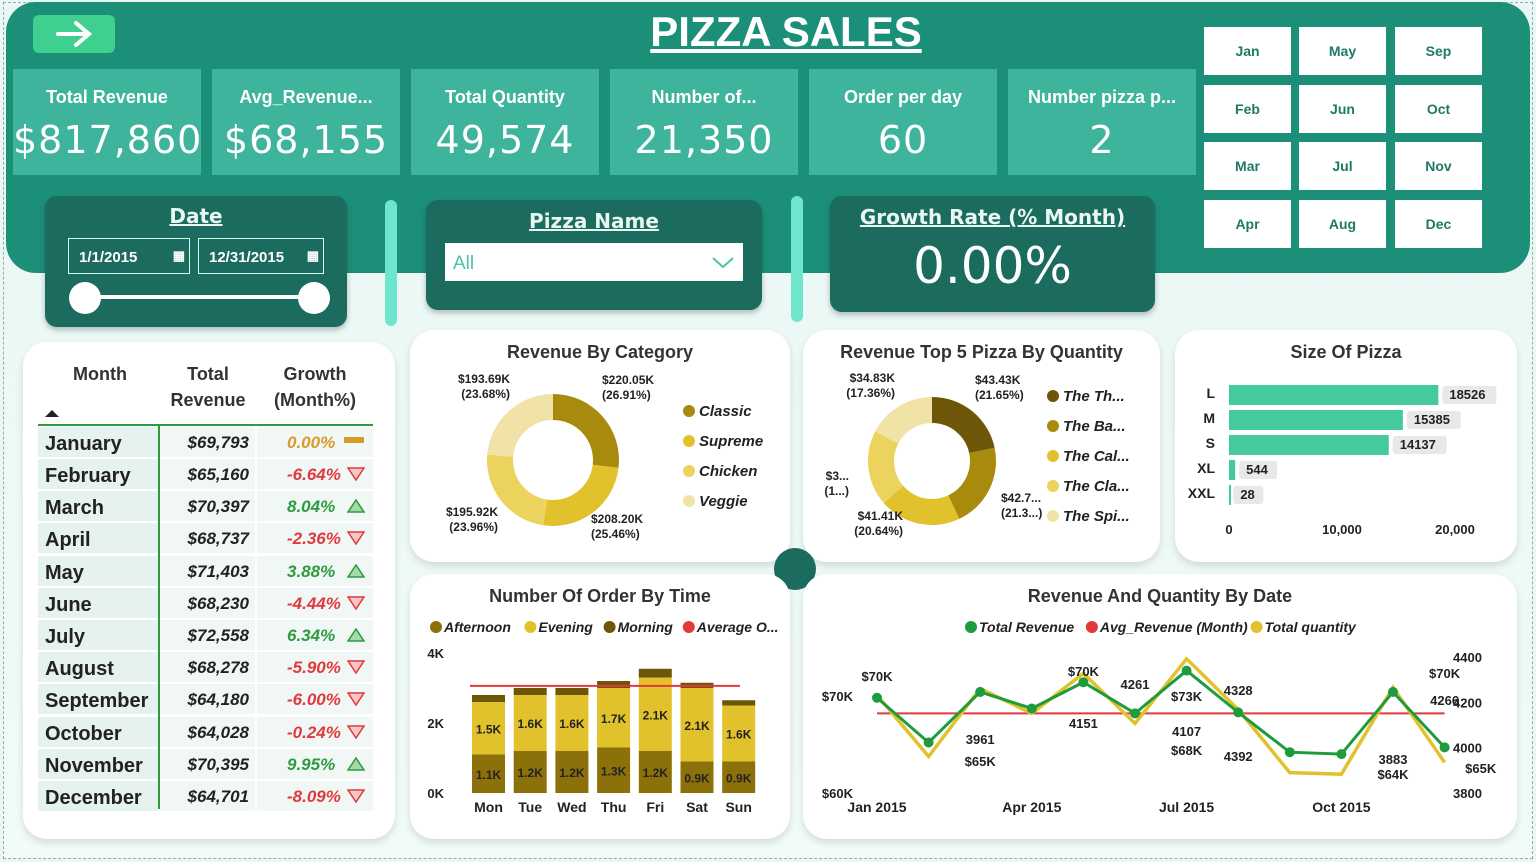 The height and width of the screenshot is (862, 1536). What do you see at coordinates (1342, 166) in the screenshot?
I see `month-button-jul: Jul` at bounding box center [1342, 166].